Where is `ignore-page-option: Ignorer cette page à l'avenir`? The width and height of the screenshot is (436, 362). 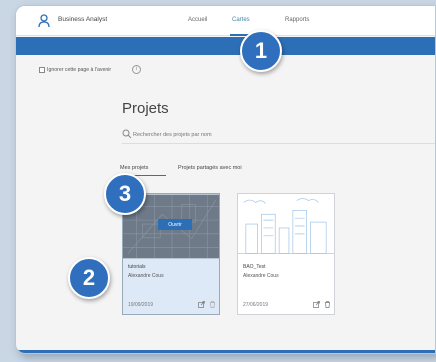
ignore-page-option: Ignorer cette page à l'avenir is located at coordinates (75, 70).